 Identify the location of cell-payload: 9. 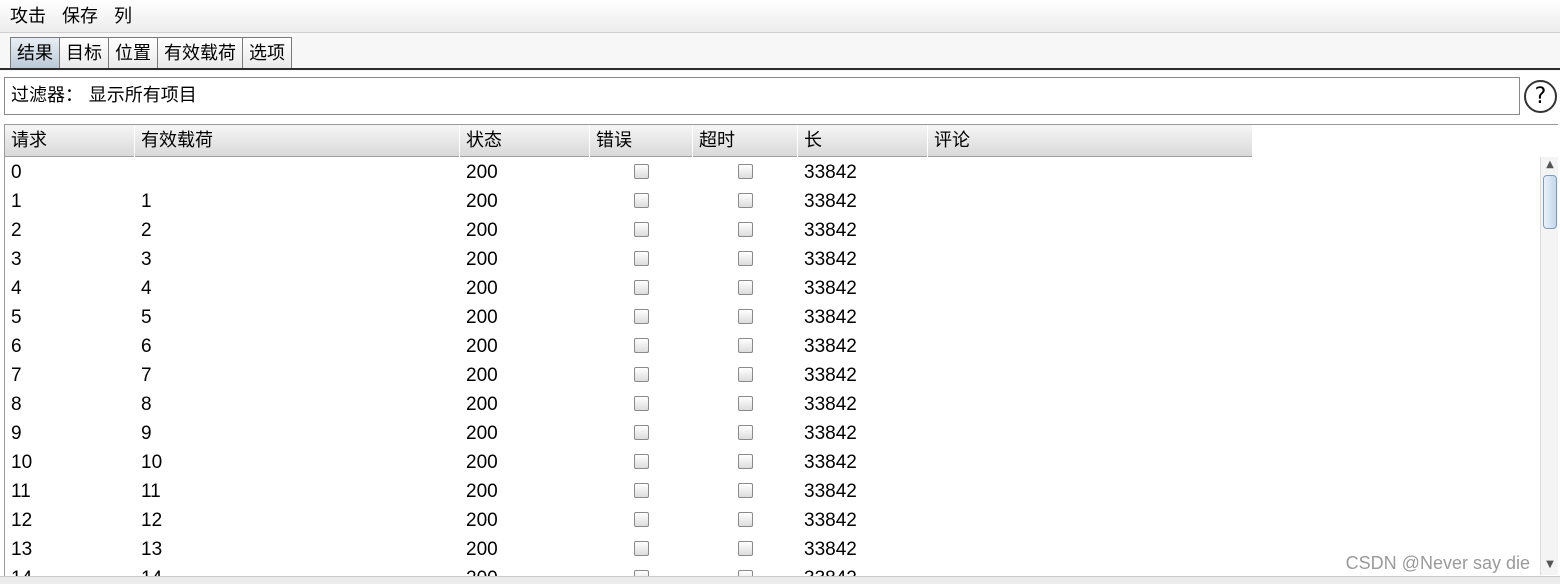
(146, 433).